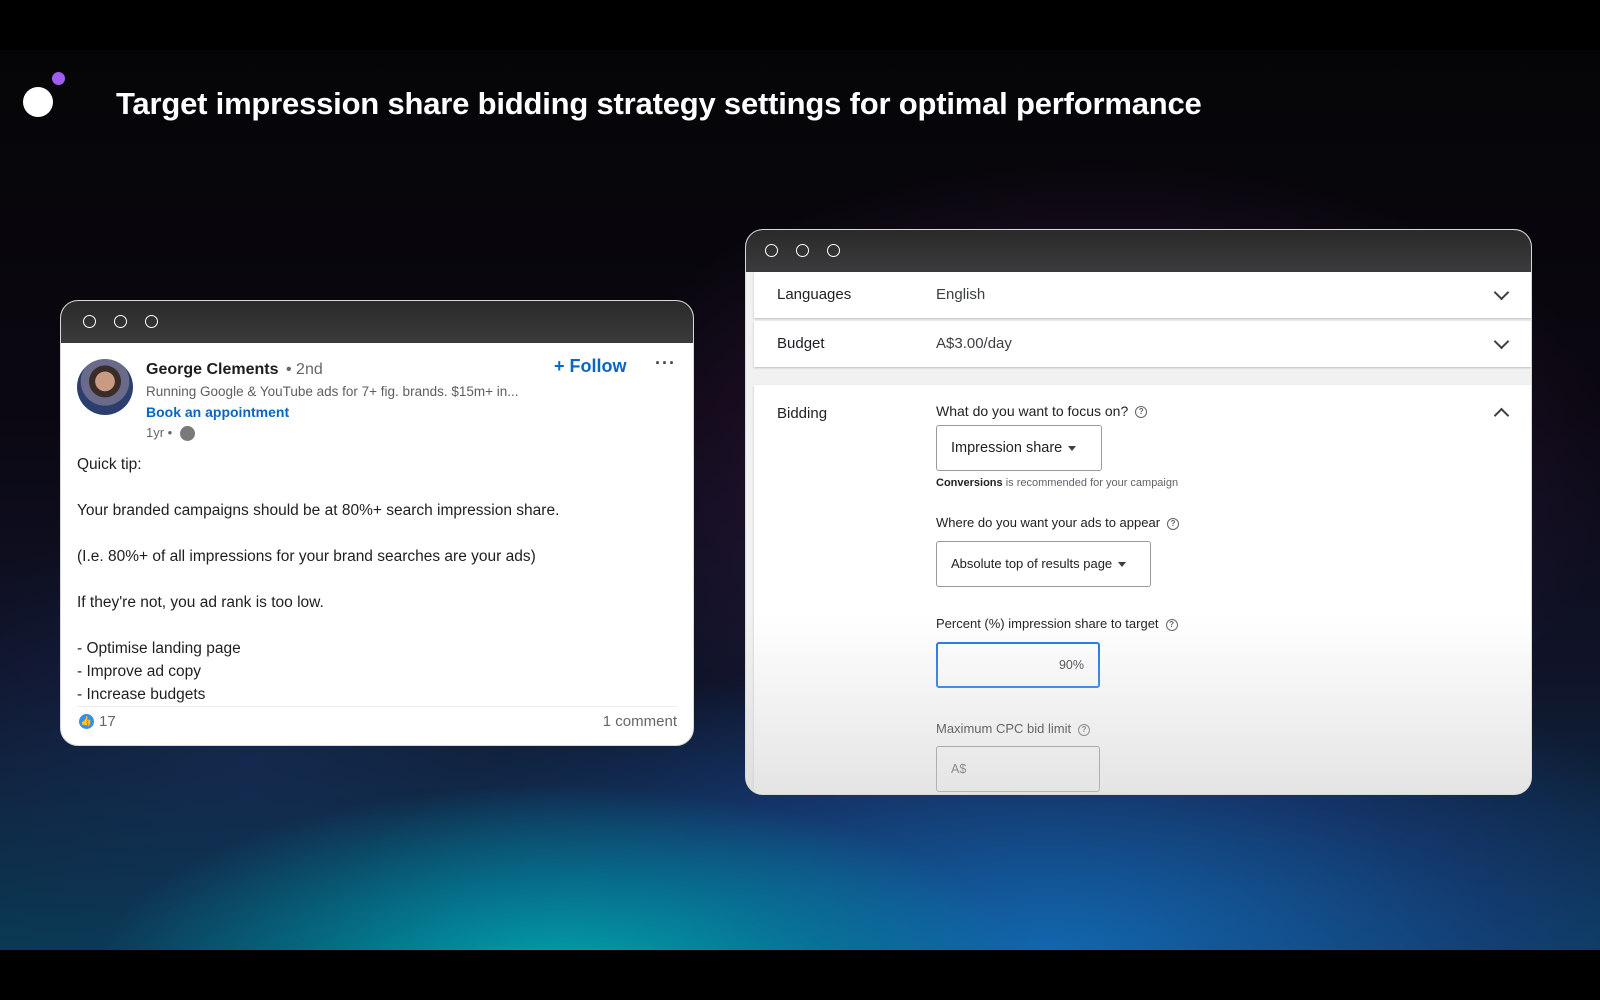 The width and height of the screenshot is (1600, 1000). I want to click on max-cpc-input: A$, so click(1018, 769).